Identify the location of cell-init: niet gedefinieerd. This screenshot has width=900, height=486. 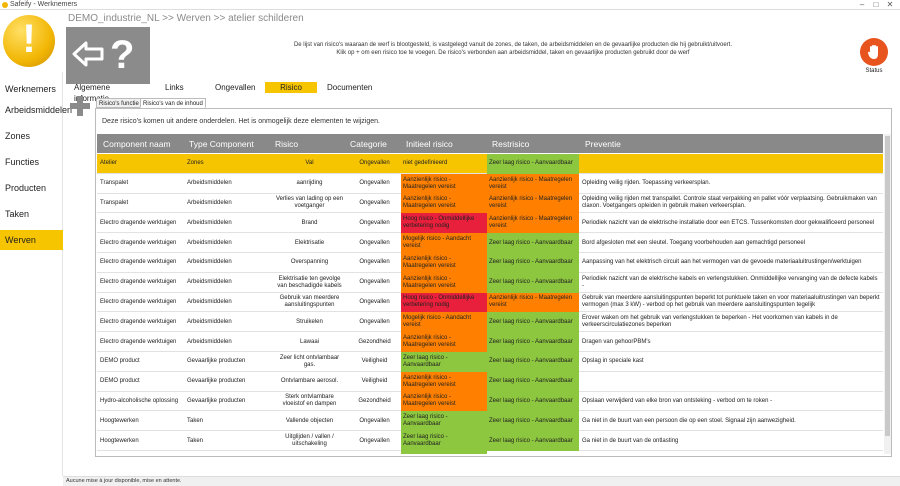
(425, 163).